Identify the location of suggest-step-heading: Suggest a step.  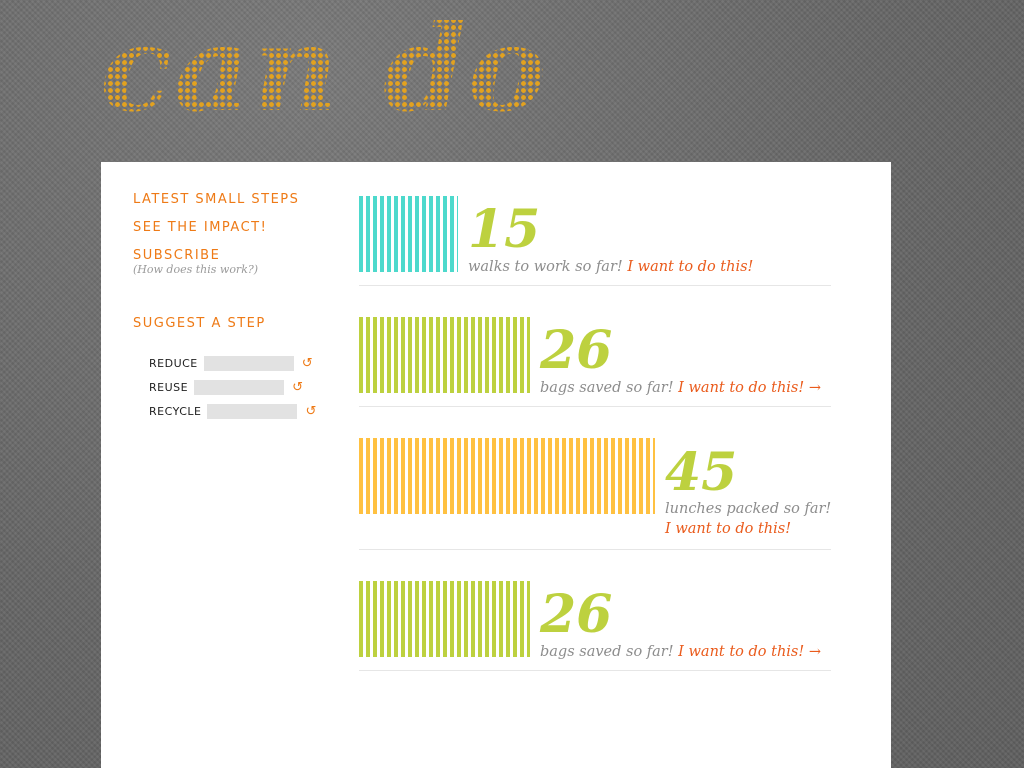
(199, 323).